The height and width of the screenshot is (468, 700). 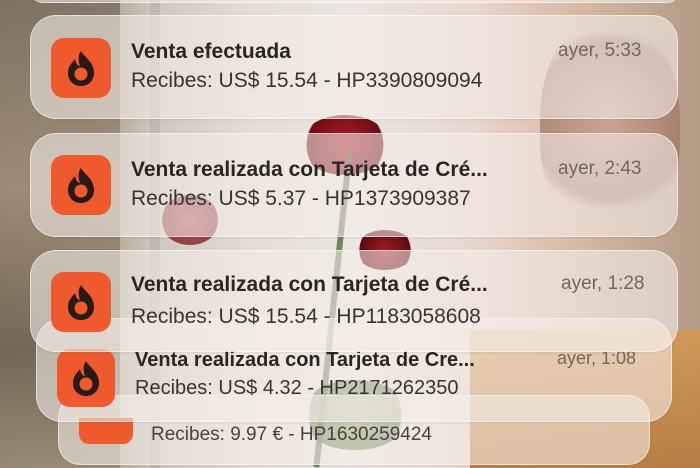 What do you see at coordinates (291, 434) in the screenshot?
I see `notification-body: Recibes: 9.97 € - HP1630259424` at bounding box center [291, 434].